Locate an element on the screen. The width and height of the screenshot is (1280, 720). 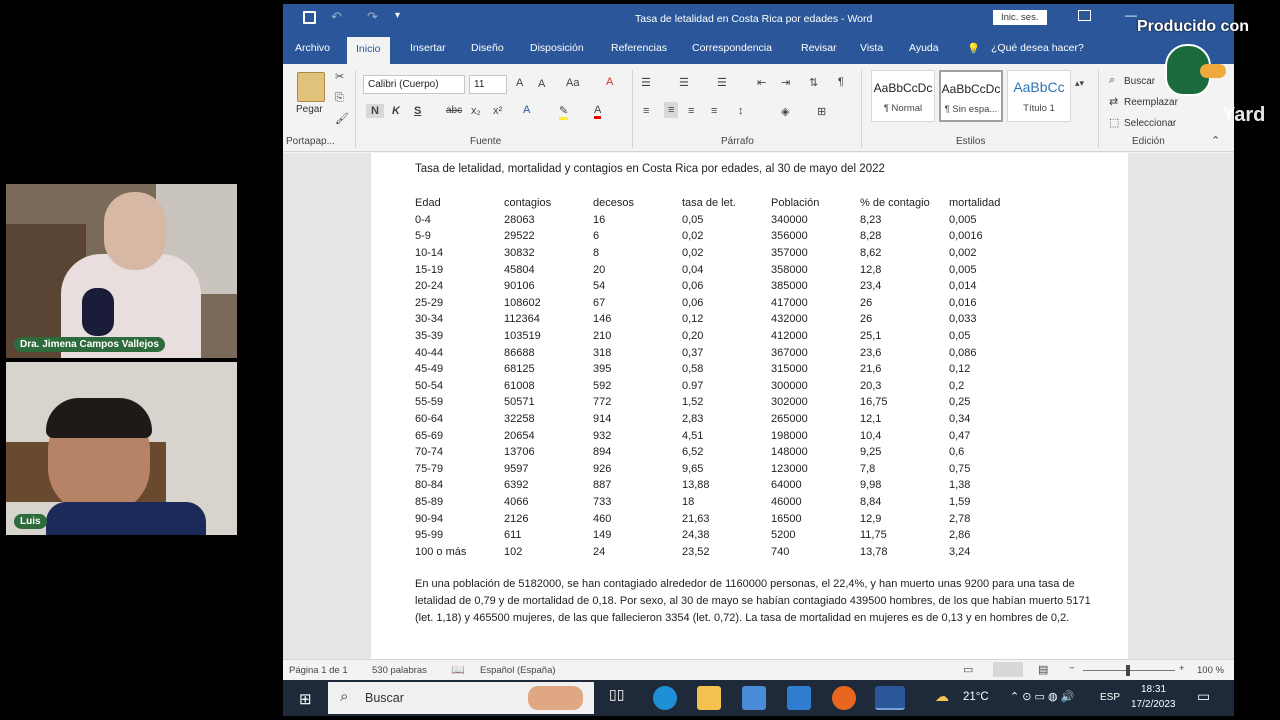
find-button: Buscar is located at coordinates (1139, 81).